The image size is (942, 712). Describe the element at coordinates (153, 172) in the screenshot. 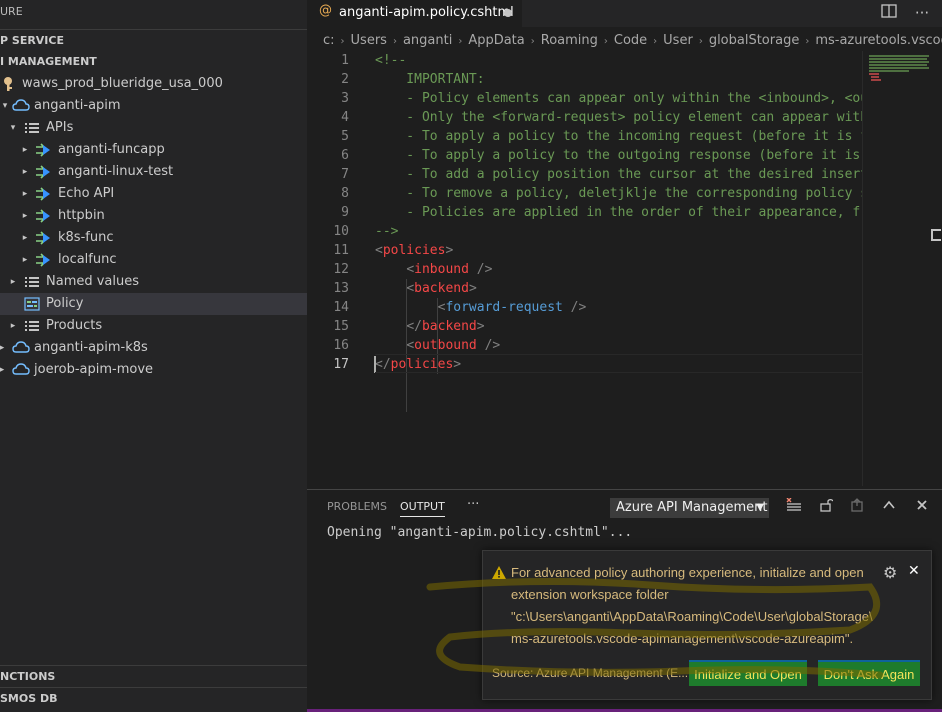

I see `tree-item-api-anganti-linux-test: ▸ anganti-linux-test` at that location.